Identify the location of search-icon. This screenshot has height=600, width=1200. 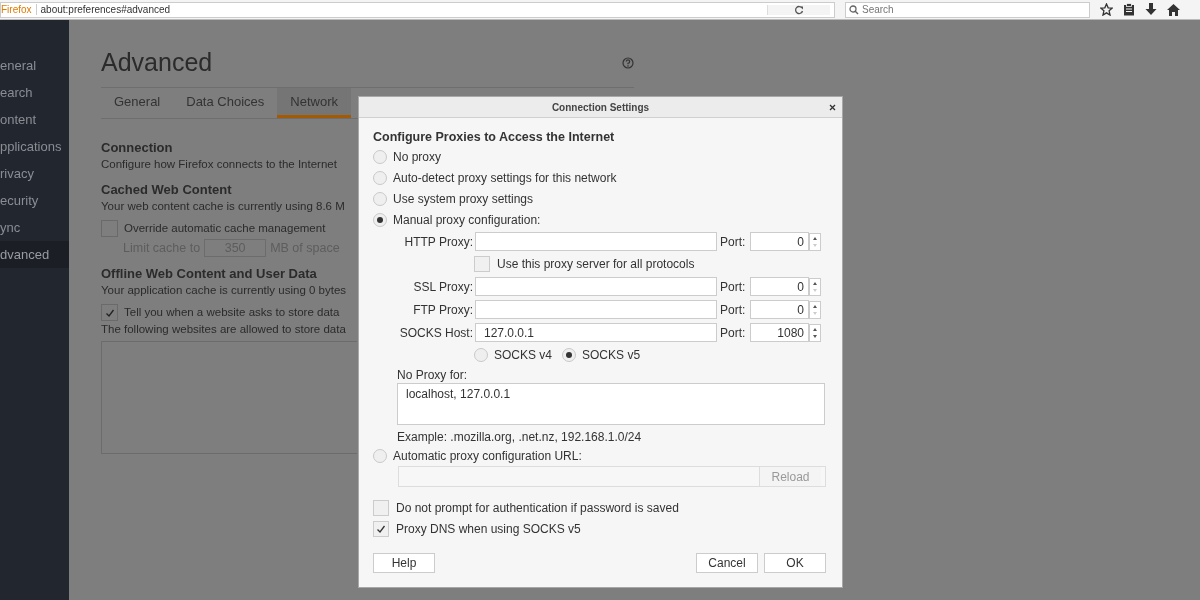
(854, 9).